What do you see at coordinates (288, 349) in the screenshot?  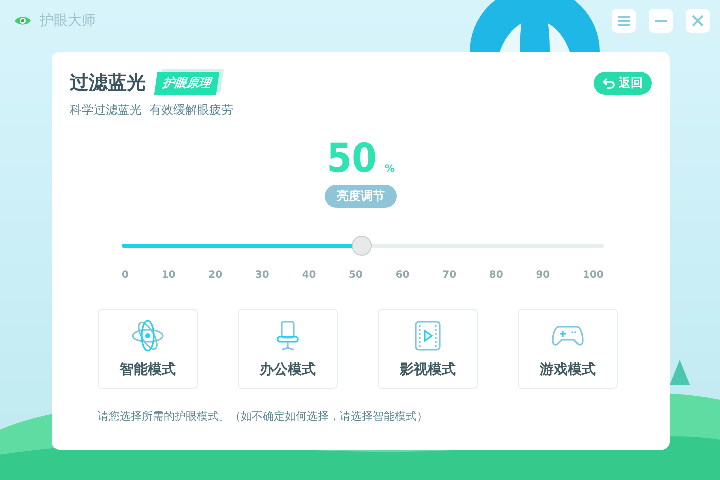 I see `mode-button: 办公模式` at bounding box center [288, 349].